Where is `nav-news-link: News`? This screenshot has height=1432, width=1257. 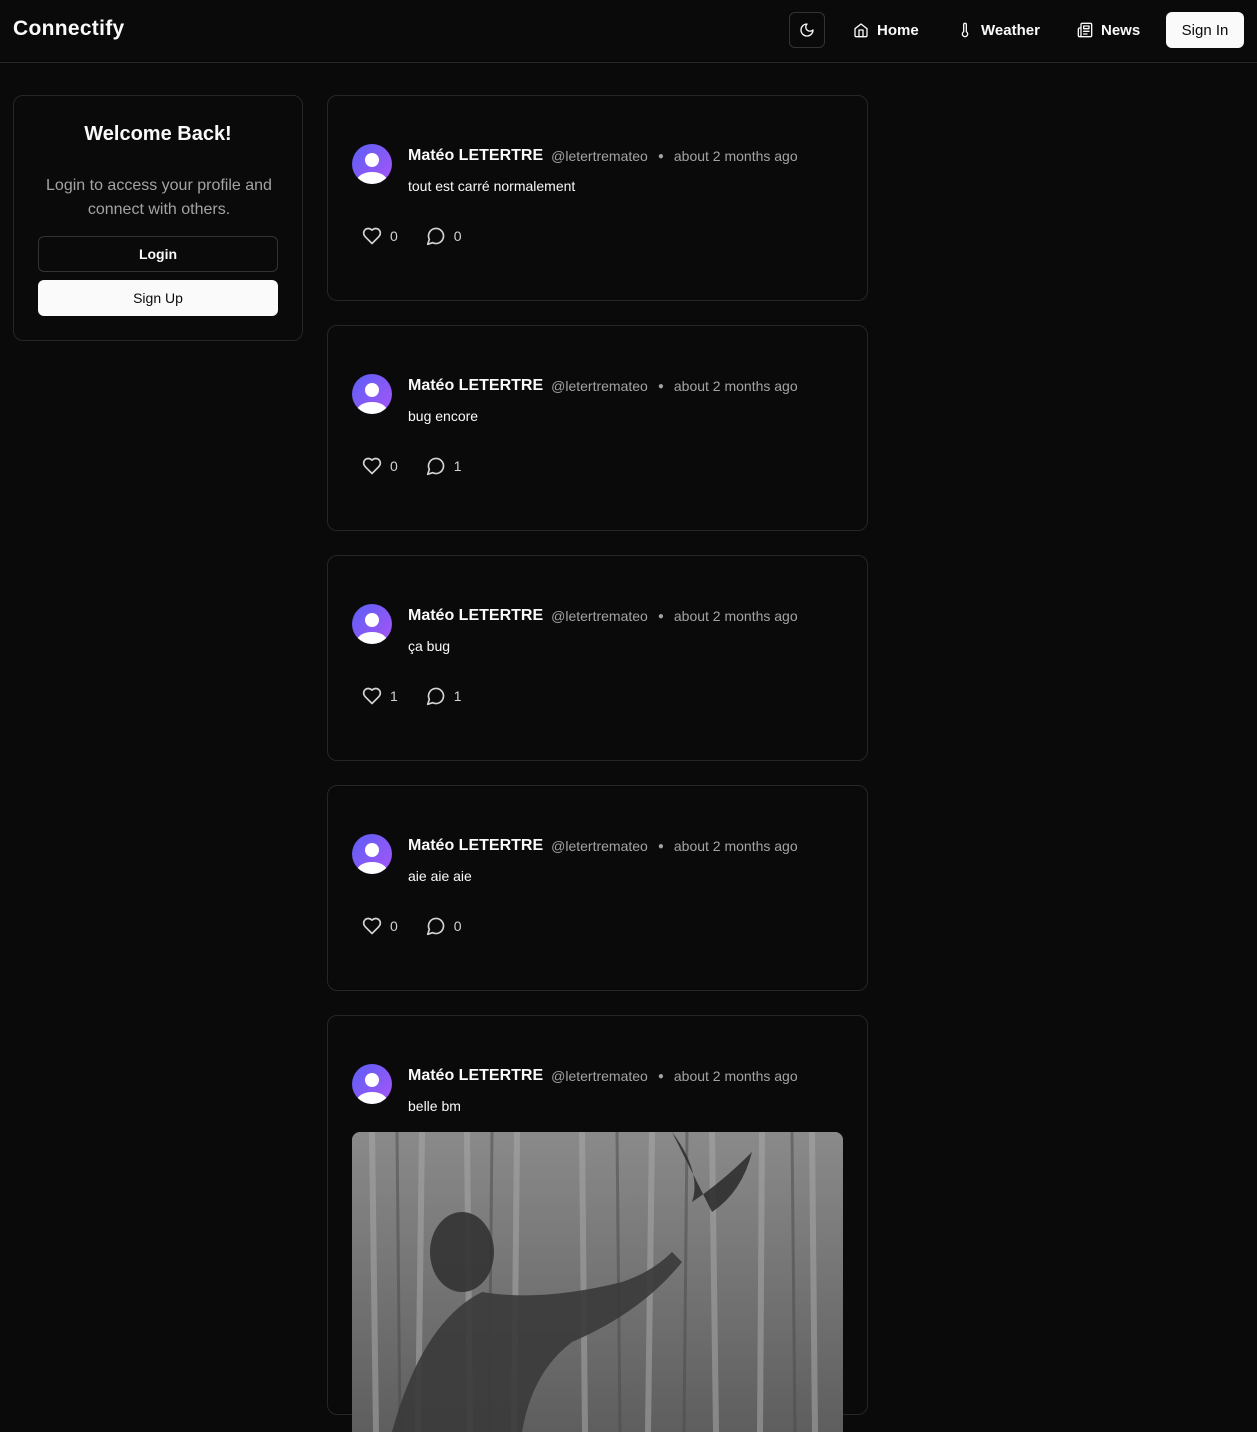
nav-news-link: News is located at coordinates (1108, 30).